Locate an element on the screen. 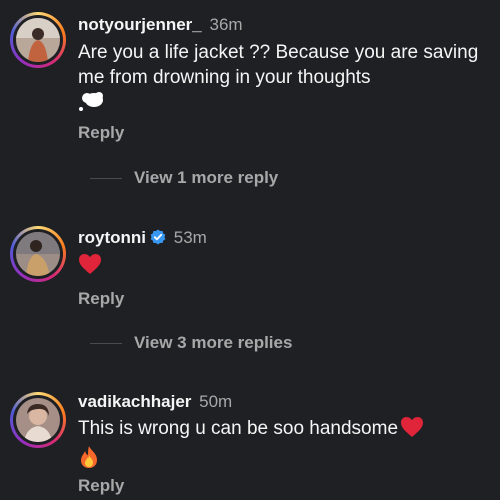 This screenshot has width=500, height=500. timestamp: 36m is located at coordinates (226, 24).